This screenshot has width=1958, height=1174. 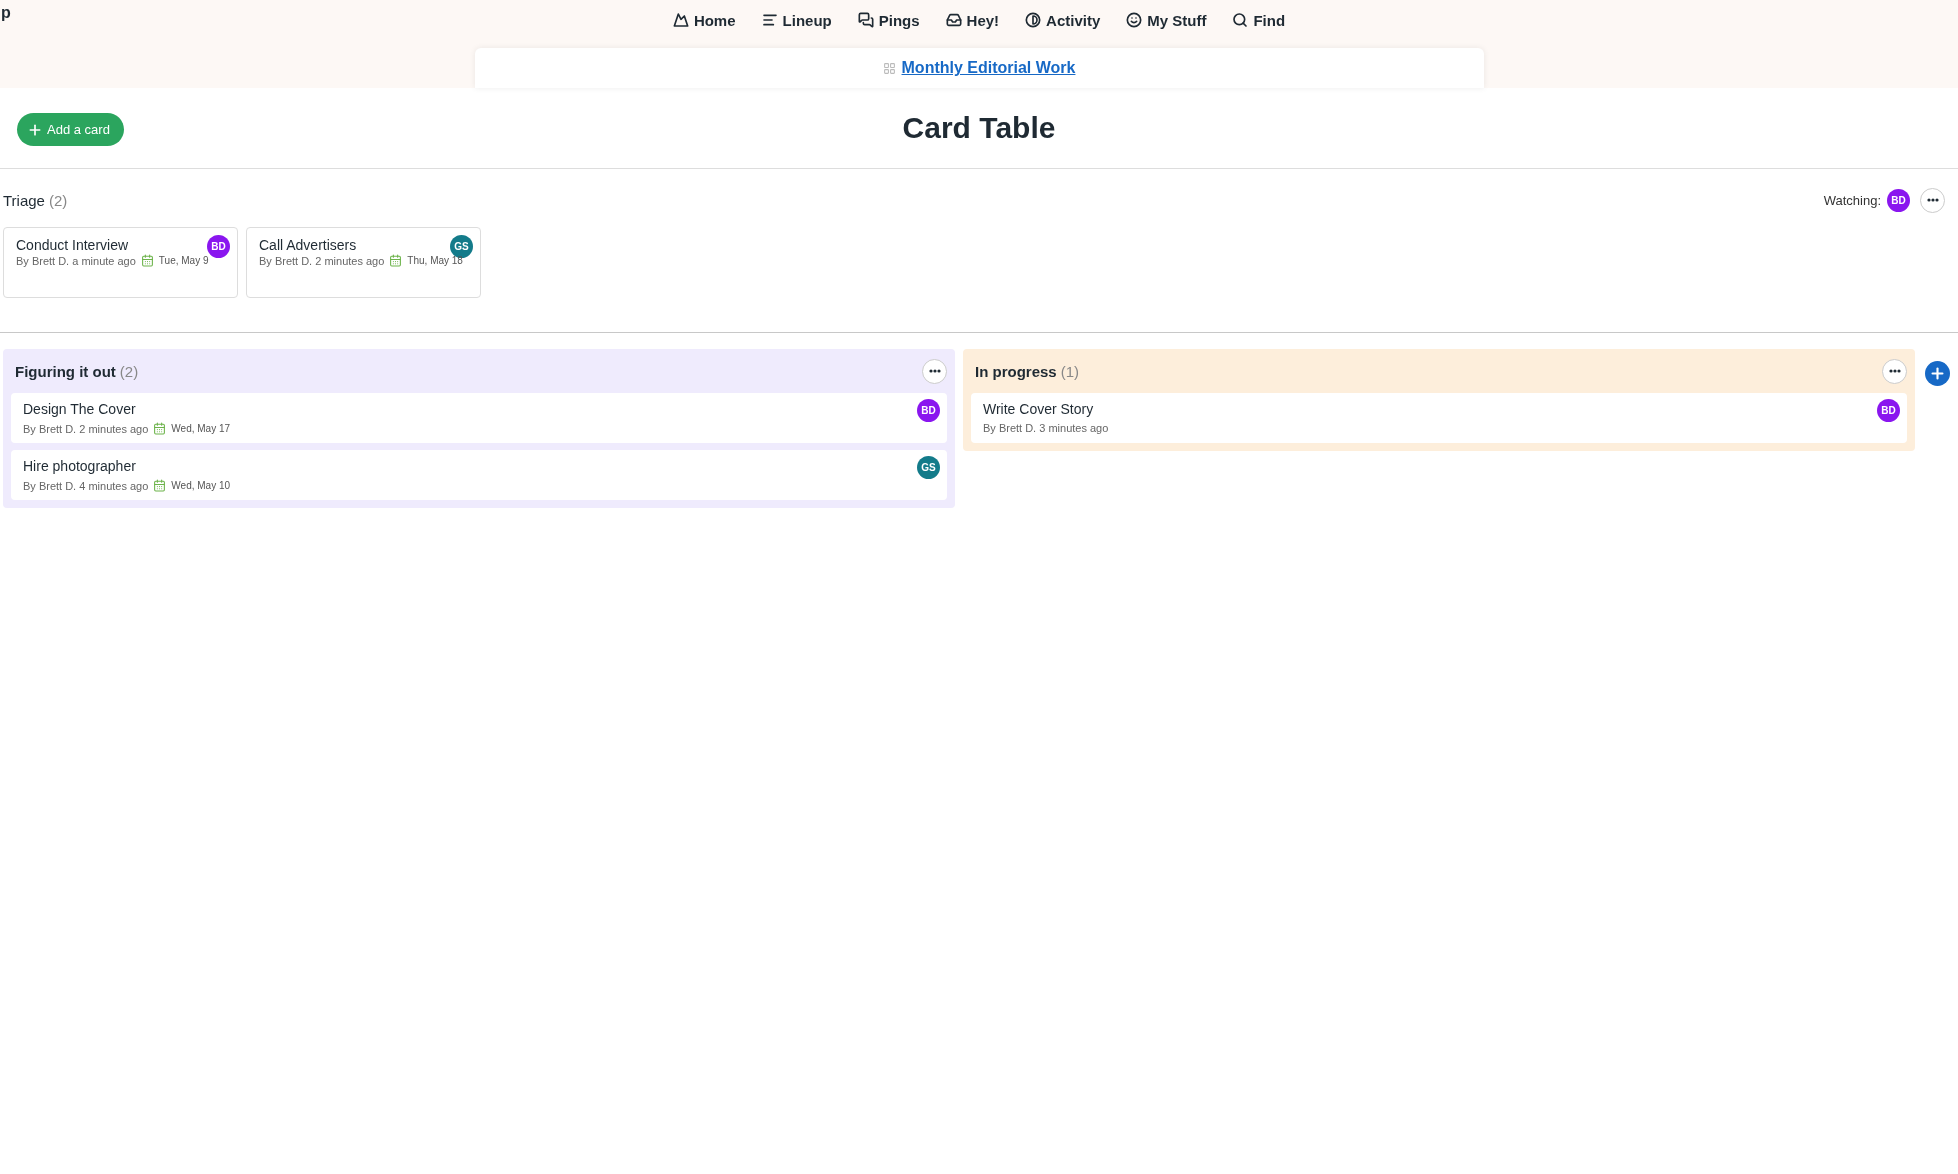 What do you see at coordinates (1439, 418) in the screenshot?
I see `card: Write Cover Story BD By Brett D. 3 minutes ago` at bounding box center [1439, 418].